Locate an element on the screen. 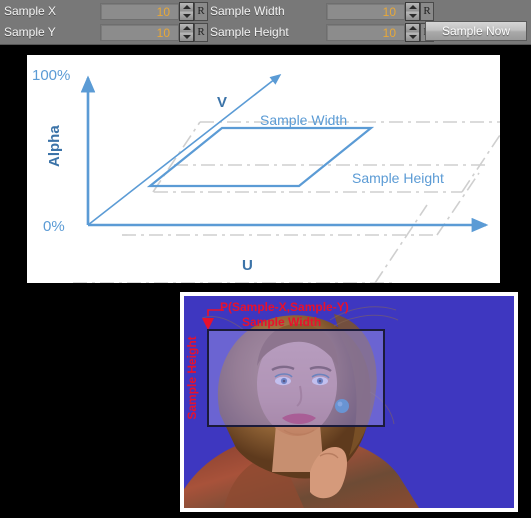 The image size is (531, 518). sample-x-stepper is located at coordinates (186, 11).